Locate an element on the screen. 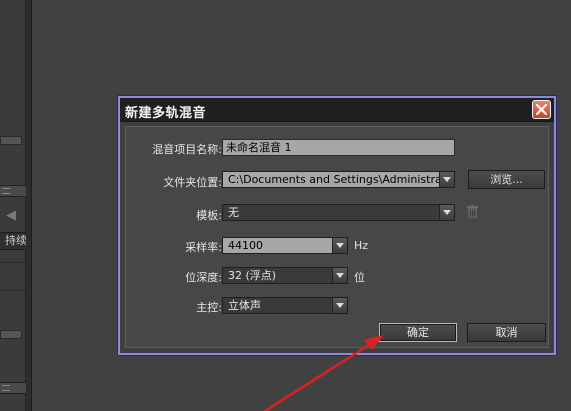 Image resolution: width=571 pixels, height=411 pixels. back-arrow-icon: ◀ is located at coordinates (11, 216).